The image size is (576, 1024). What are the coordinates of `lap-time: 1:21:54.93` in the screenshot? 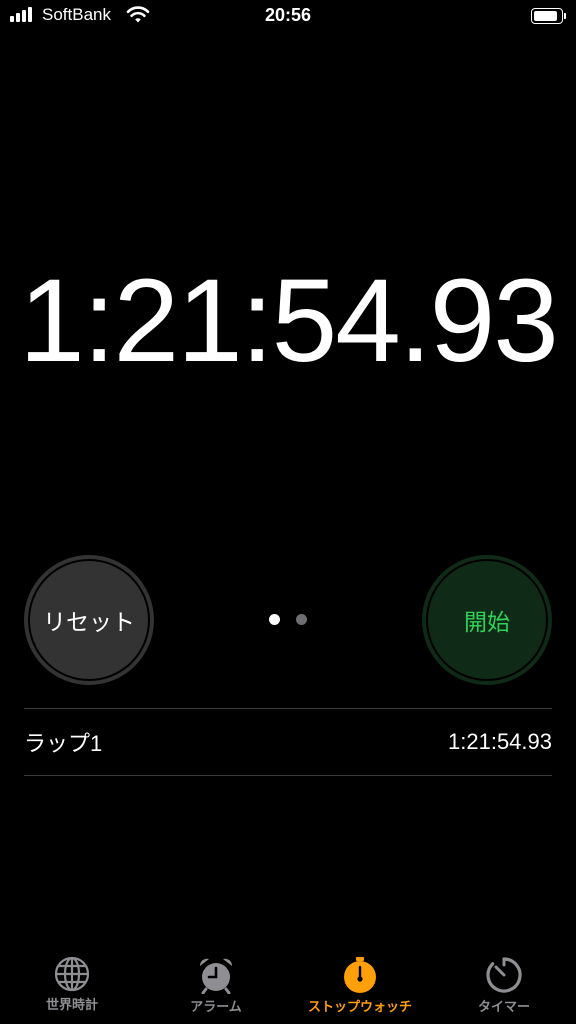 It's located at (500, 741).